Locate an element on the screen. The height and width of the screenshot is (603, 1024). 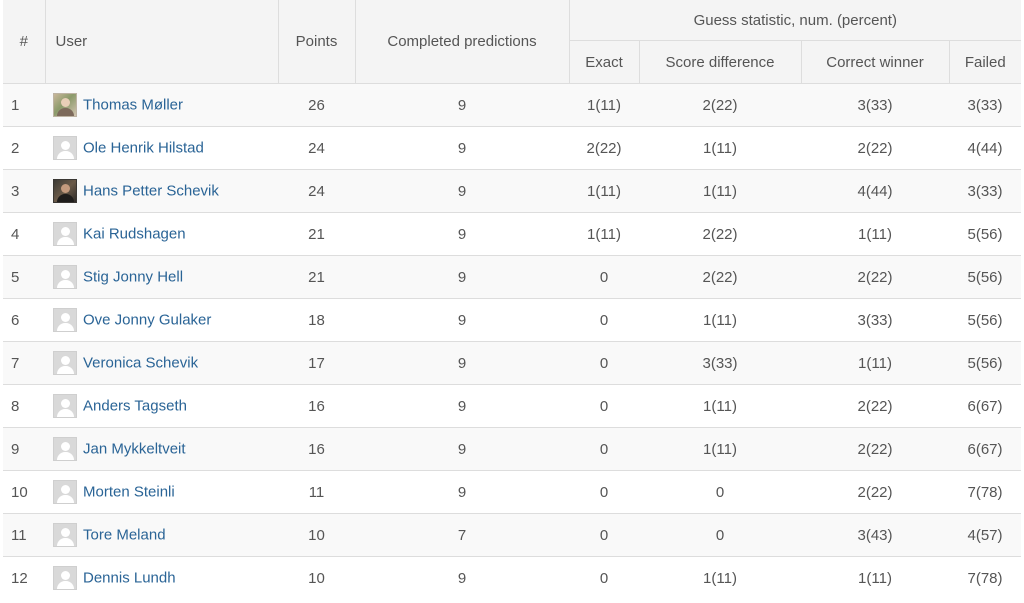
user-link: Jan Mykkeltveit is located at coordinates (134, 449).